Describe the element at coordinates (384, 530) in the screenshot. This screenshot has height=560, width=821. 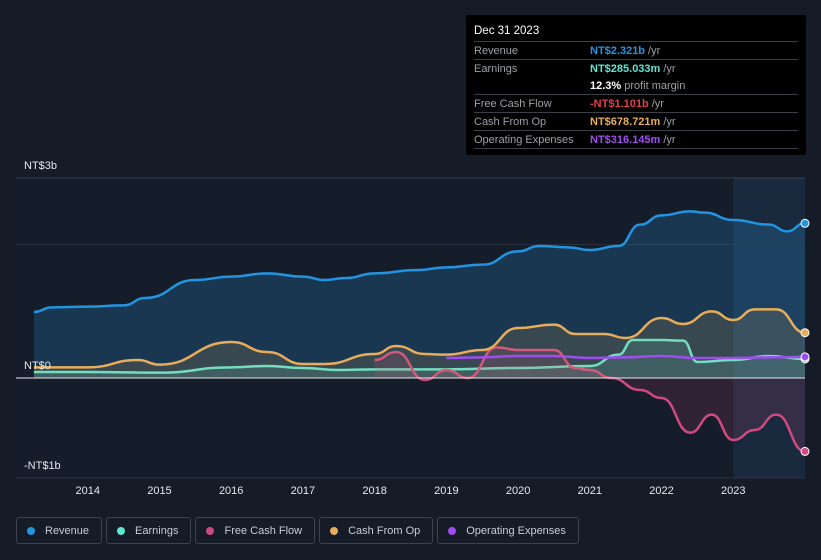
I see `legend-label: Cash From Op` at that location.